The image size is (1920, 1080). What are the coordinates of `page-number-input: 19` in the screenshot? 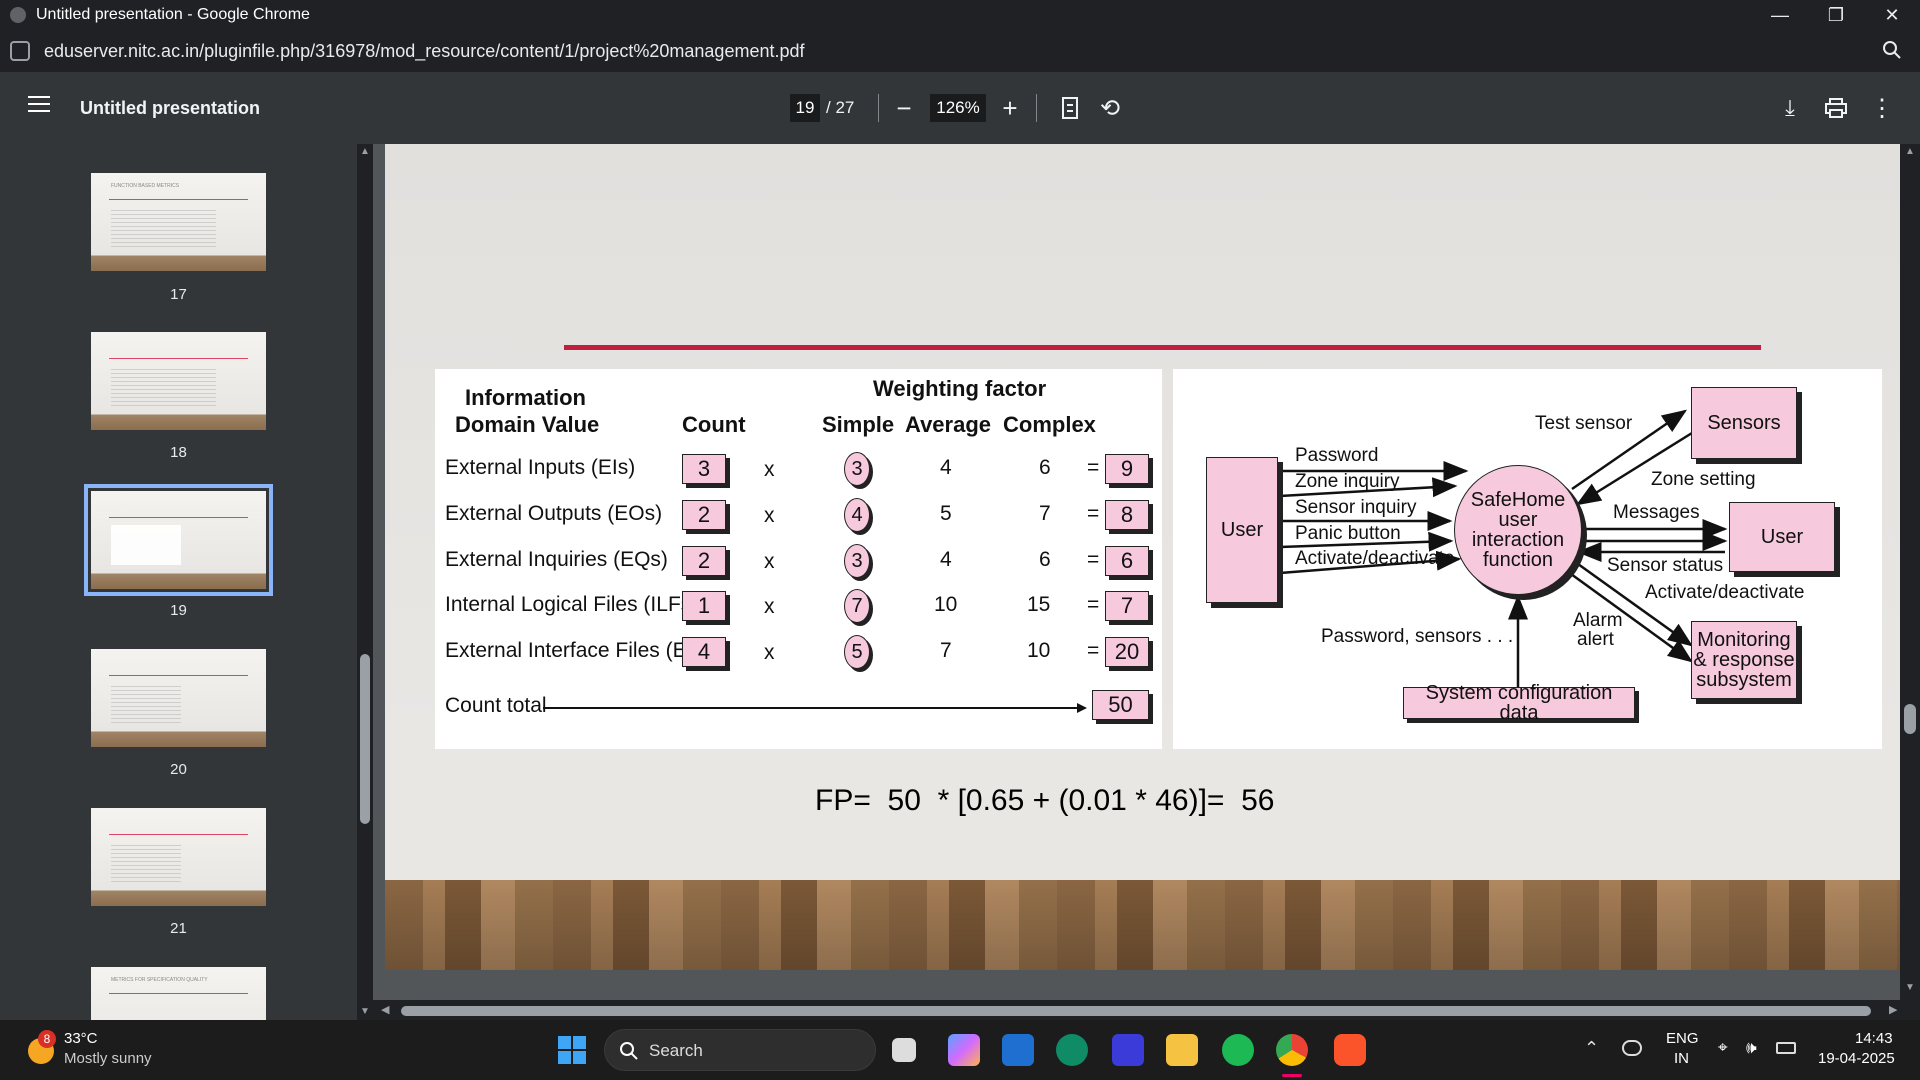 It's located at (805, 108).